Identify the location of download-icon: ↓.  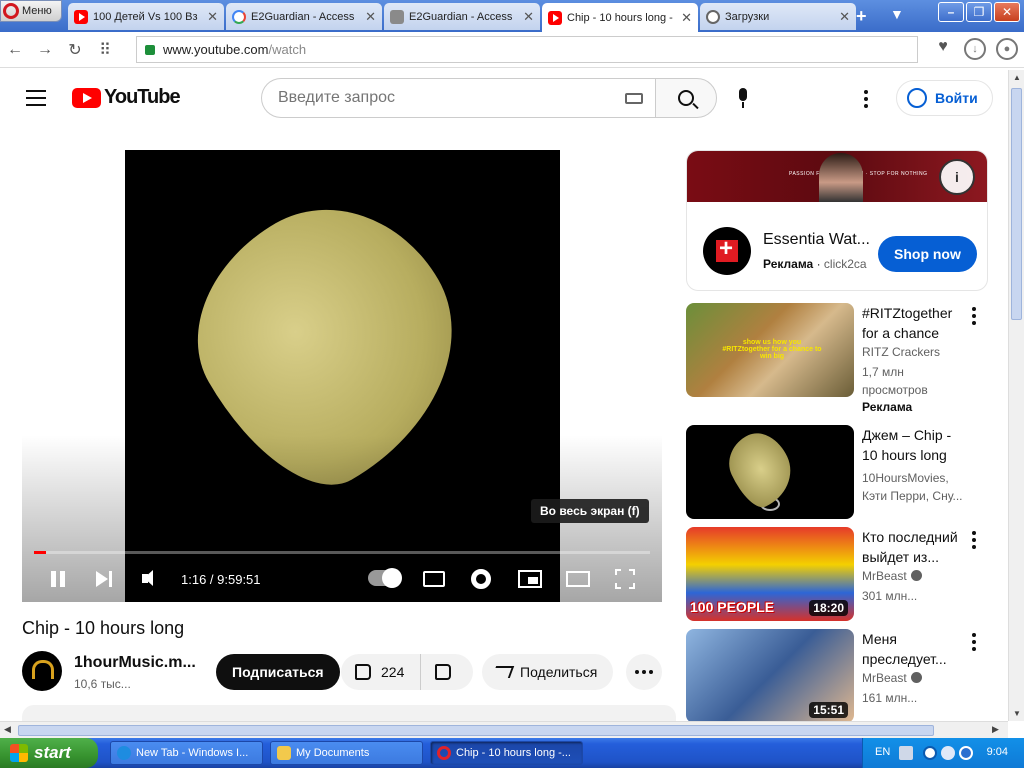
(975, 49).